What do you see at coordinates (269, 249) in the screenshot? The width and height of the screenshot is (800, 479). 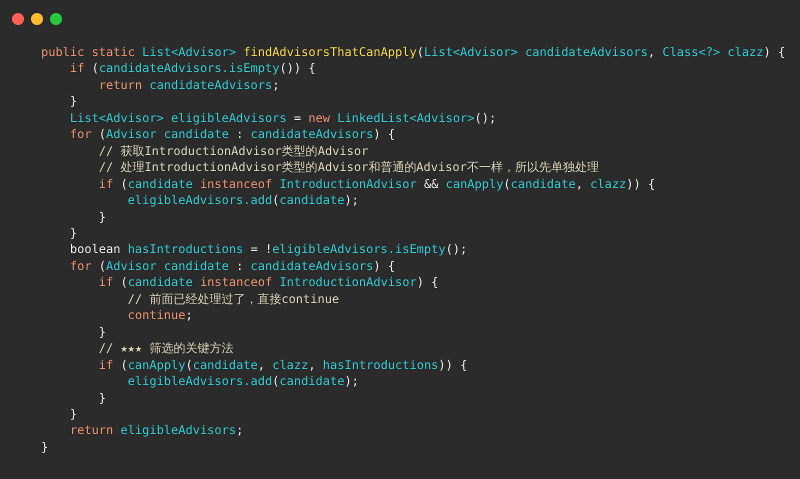 I see `code-line: boolean hasIntroductions = !eligibleAdvisors.isEmpty();` at bounding box center [269, 249].